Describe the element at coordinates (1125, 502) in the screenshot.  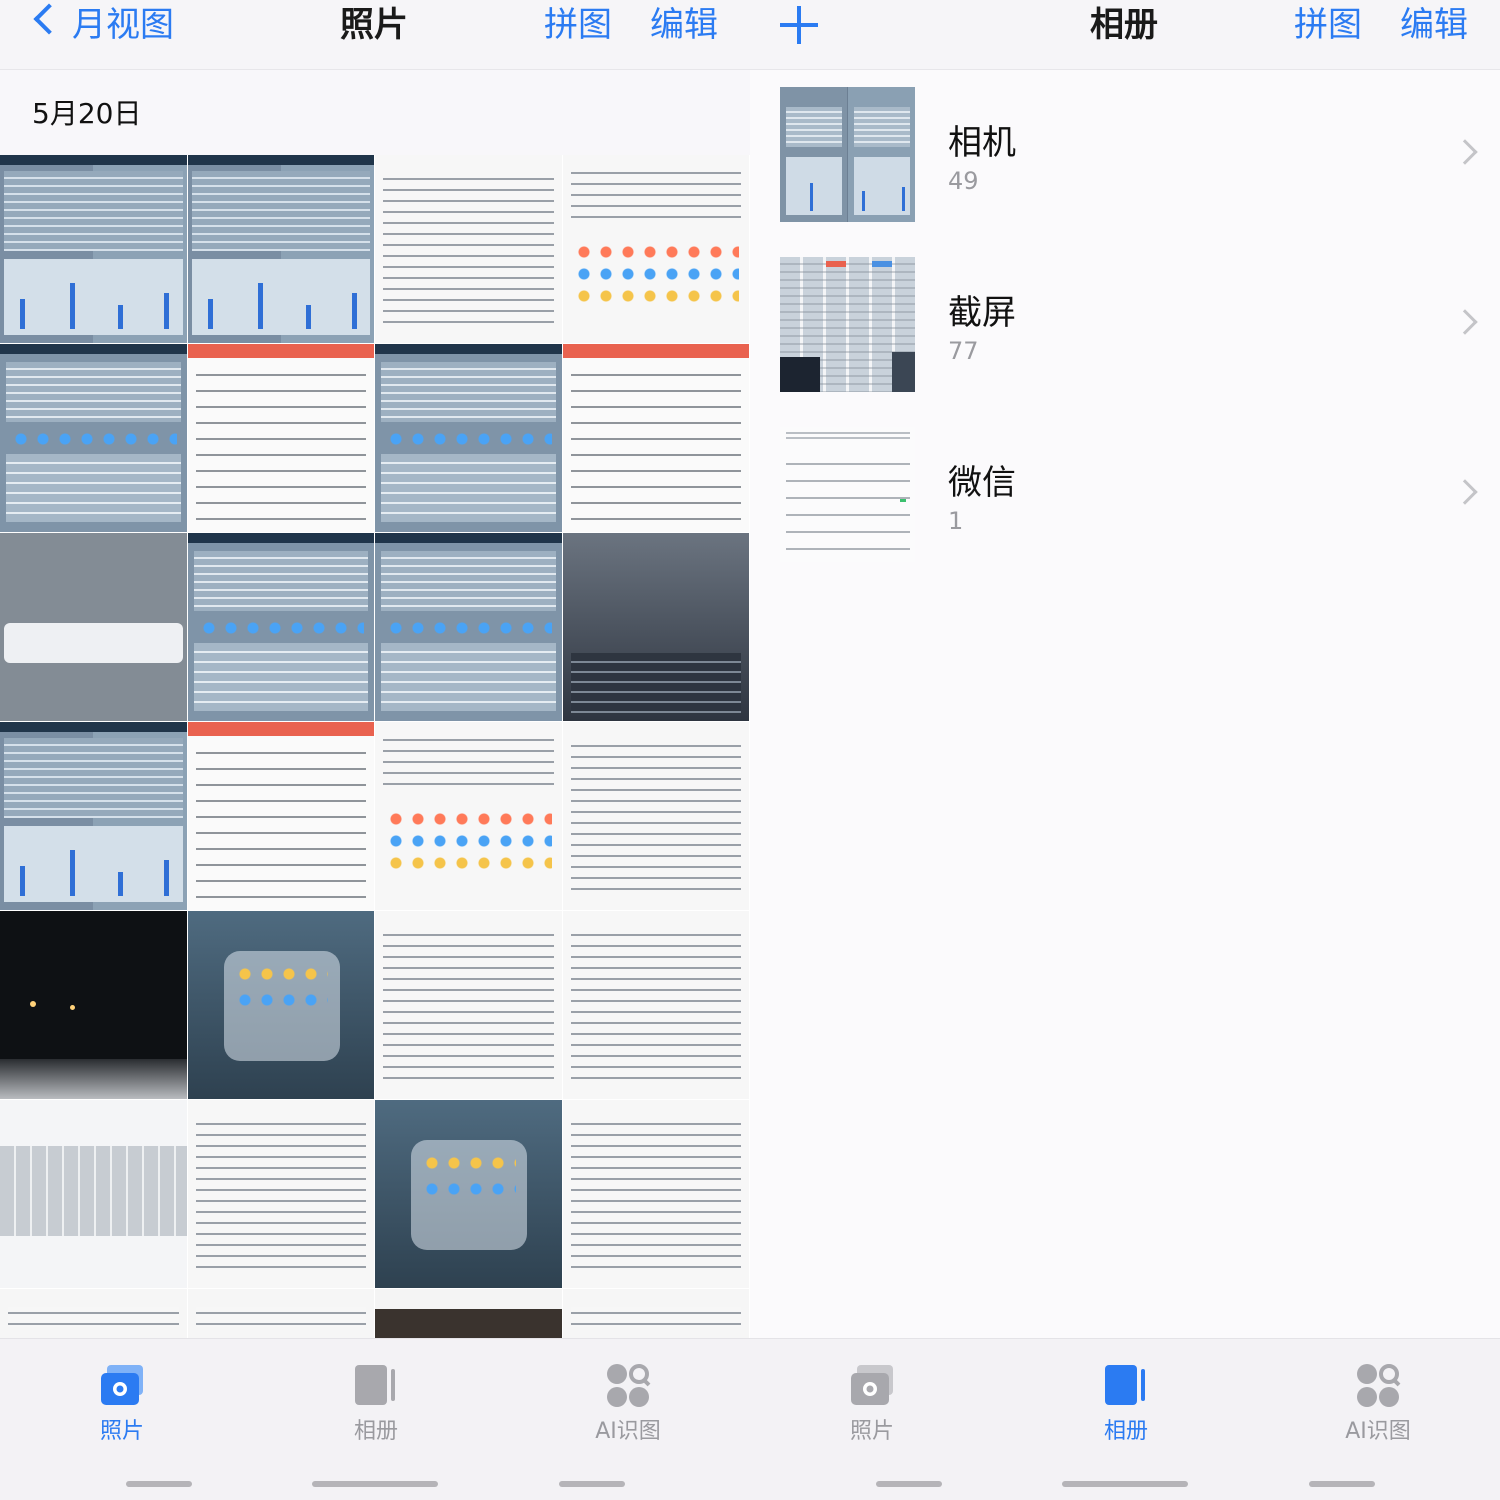
I see `album-item-wechat: 微信 1` at that location.